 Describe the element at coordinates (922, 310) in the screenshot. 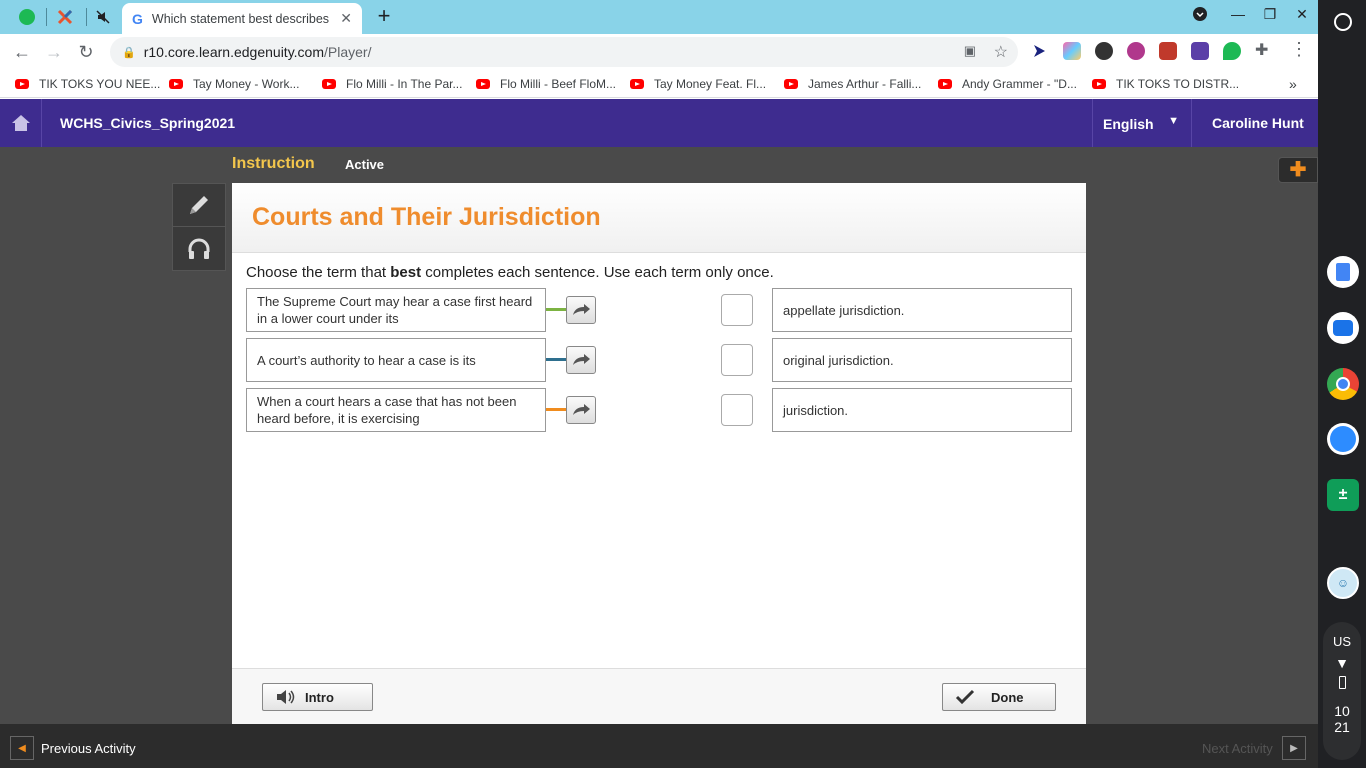

I see `answer-option: appellate jurisdiction.` at that location.